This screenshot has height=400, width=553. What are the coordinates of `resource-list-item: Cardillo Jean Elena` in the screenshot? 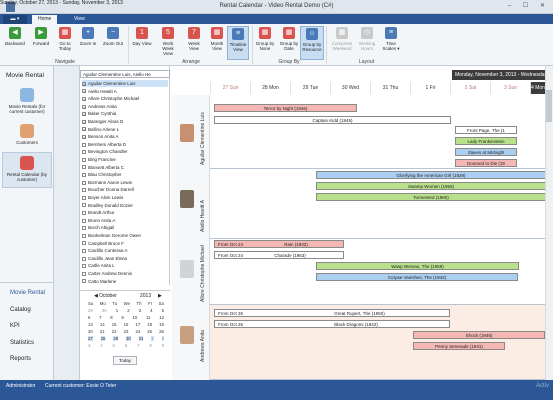 It's located at (125, 258).